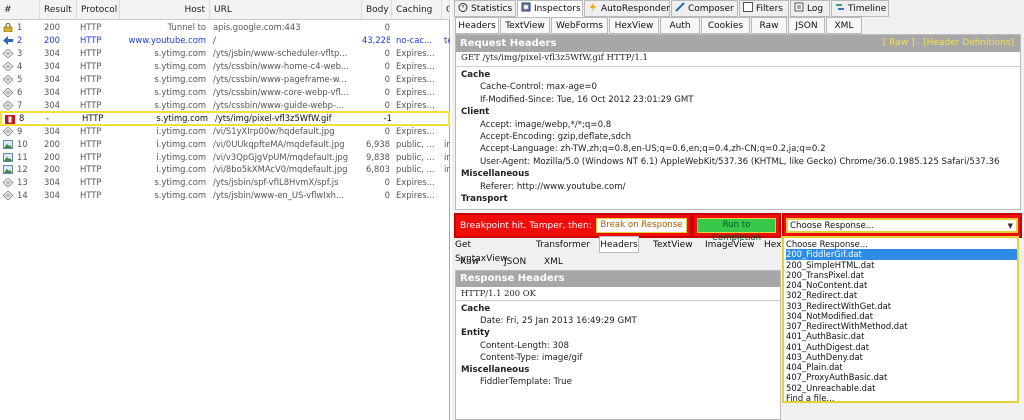  I want to click on dropdown-arrow-icon: ▼, so click(1010, 226).